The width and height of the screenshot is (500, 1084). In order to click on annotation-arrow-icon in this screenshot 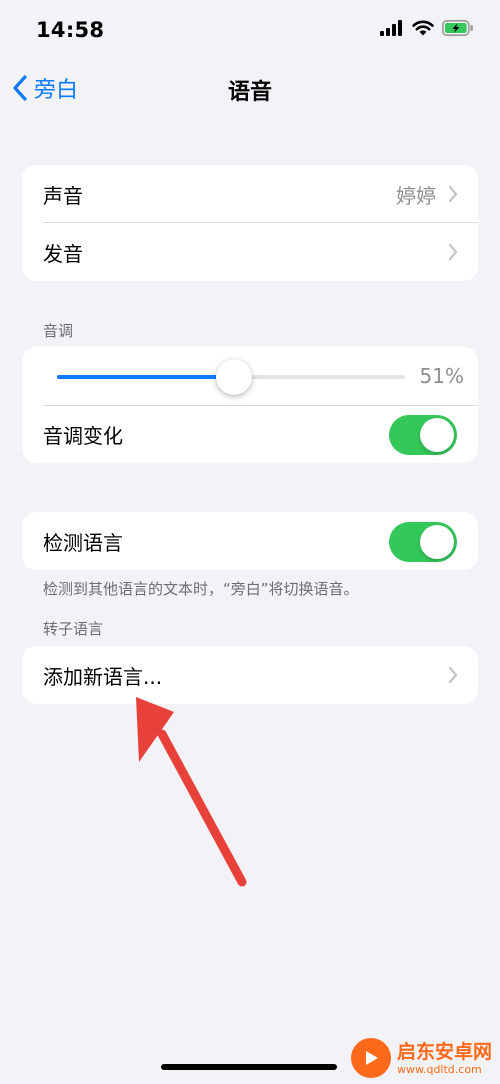, I will do `click(191, 792)`.